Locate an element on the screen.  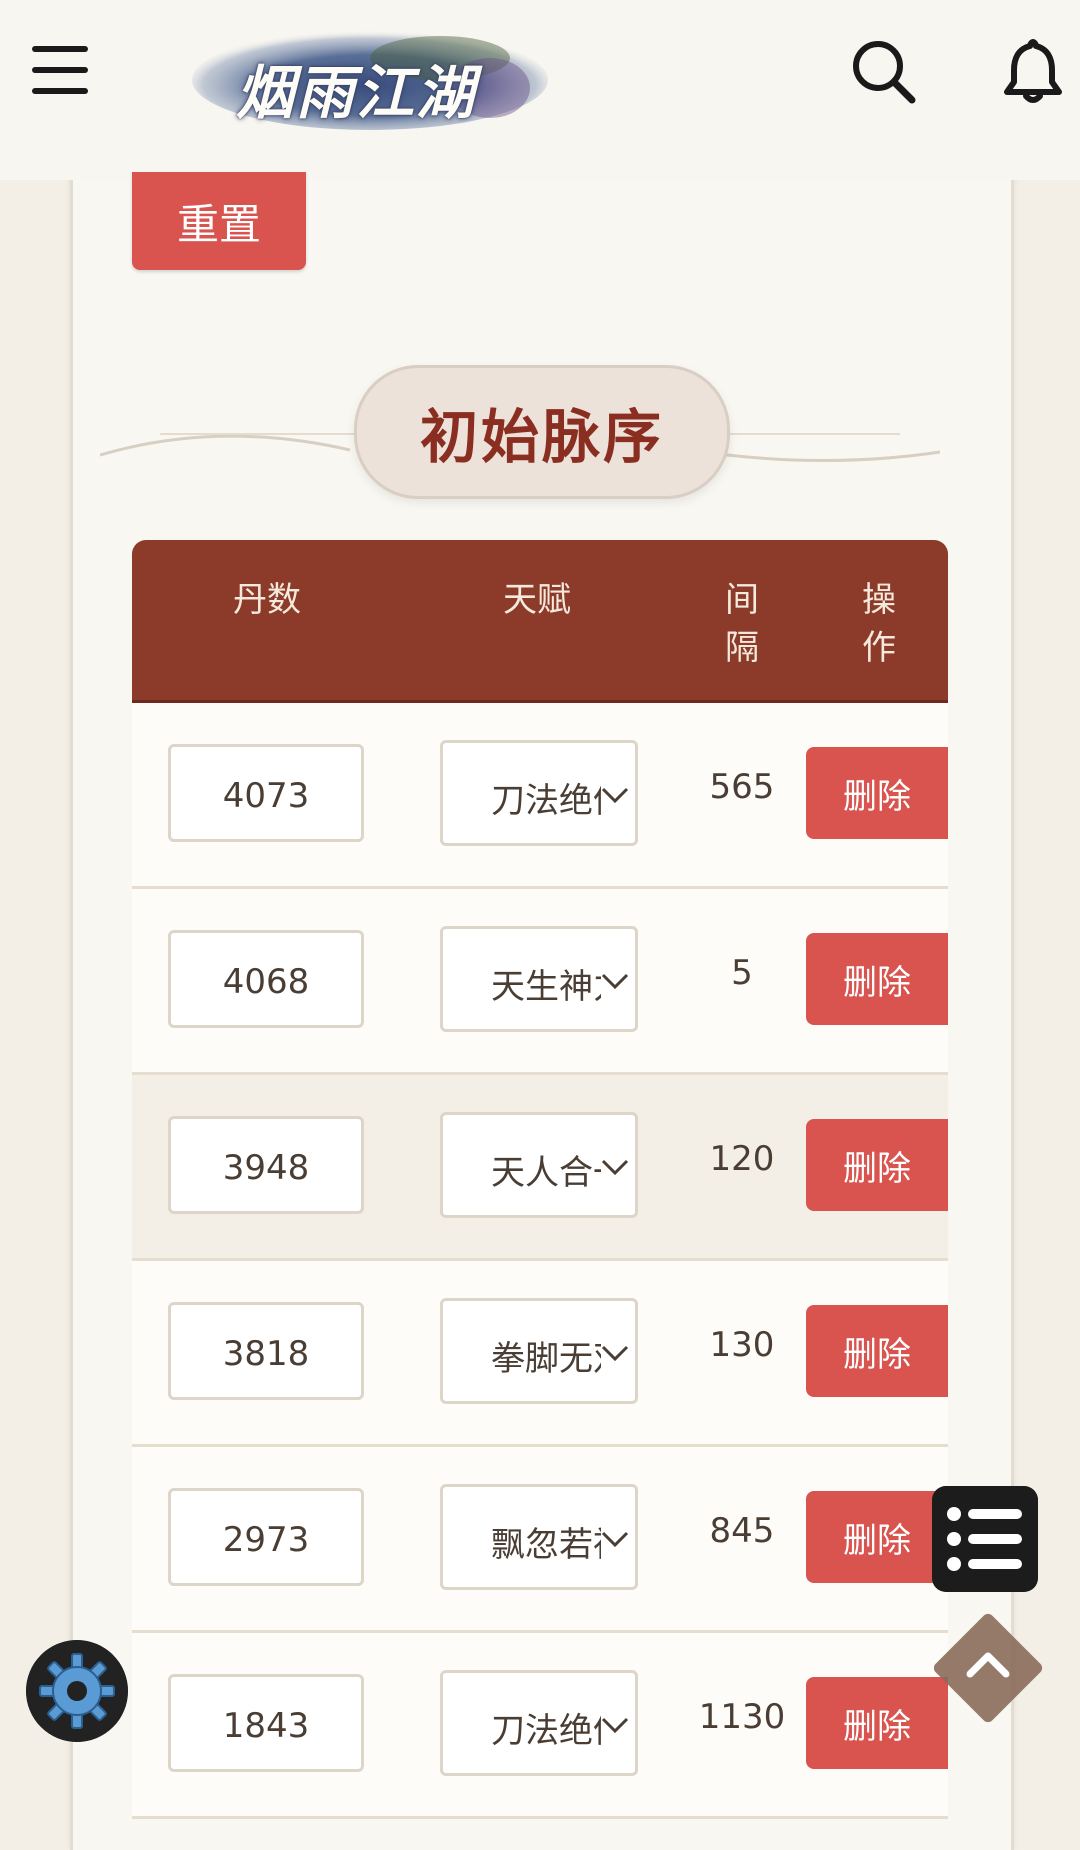
talent-value: 天人合一 is located at coordinates (546, 1173).